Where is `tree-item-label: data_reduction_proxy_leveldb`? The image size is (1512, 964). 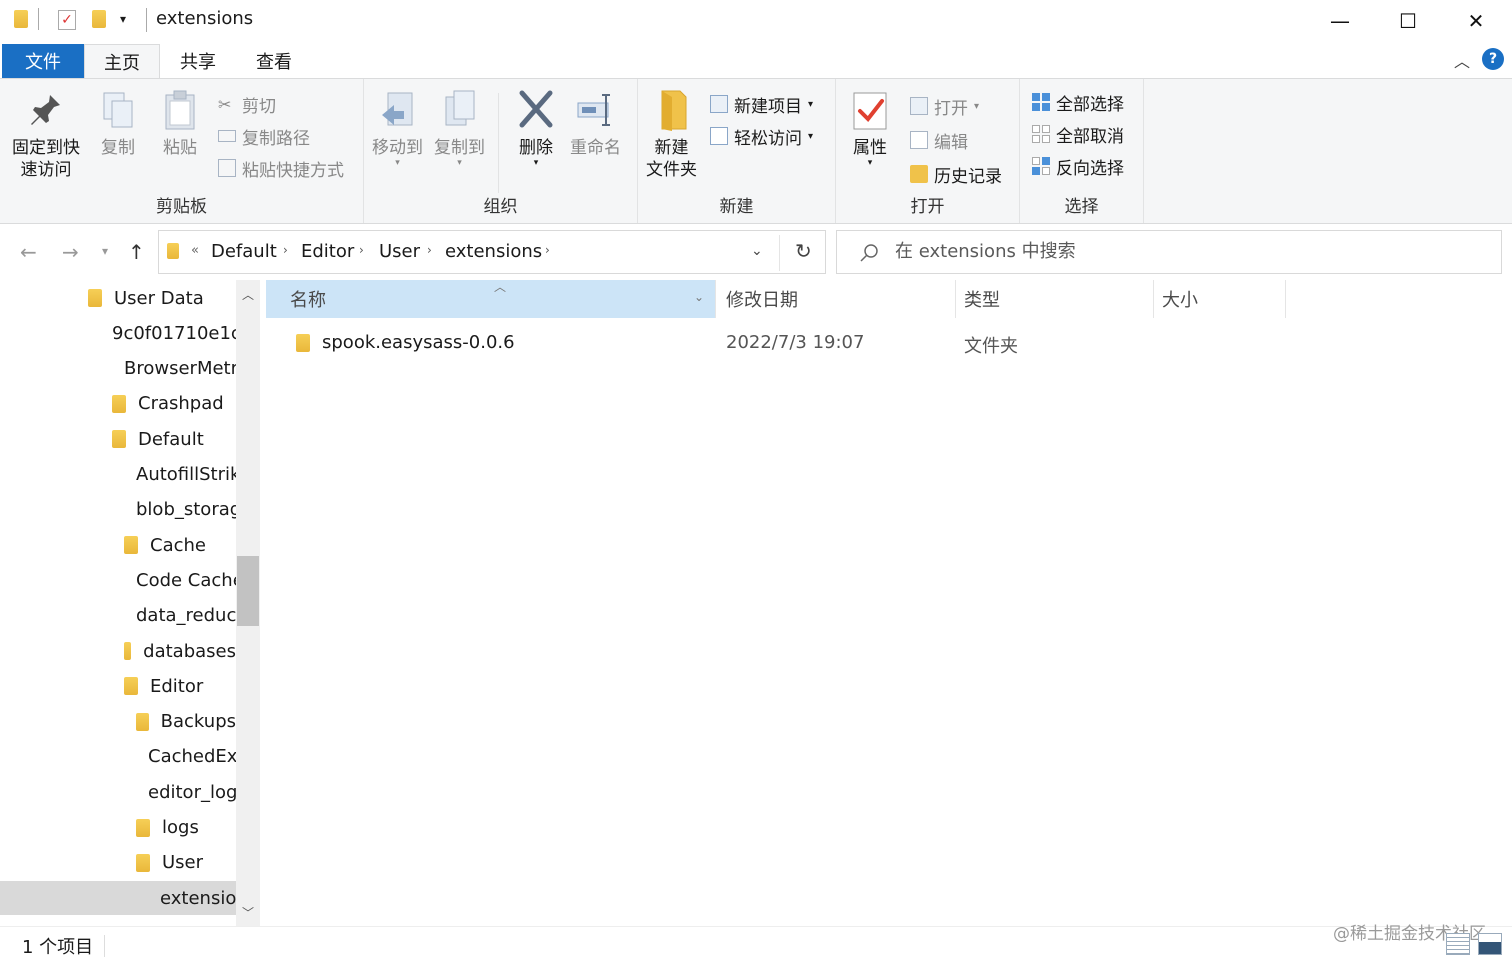
tree-item-label: data_reduction_proxy_leveldb is located at coordinates (186, 616).